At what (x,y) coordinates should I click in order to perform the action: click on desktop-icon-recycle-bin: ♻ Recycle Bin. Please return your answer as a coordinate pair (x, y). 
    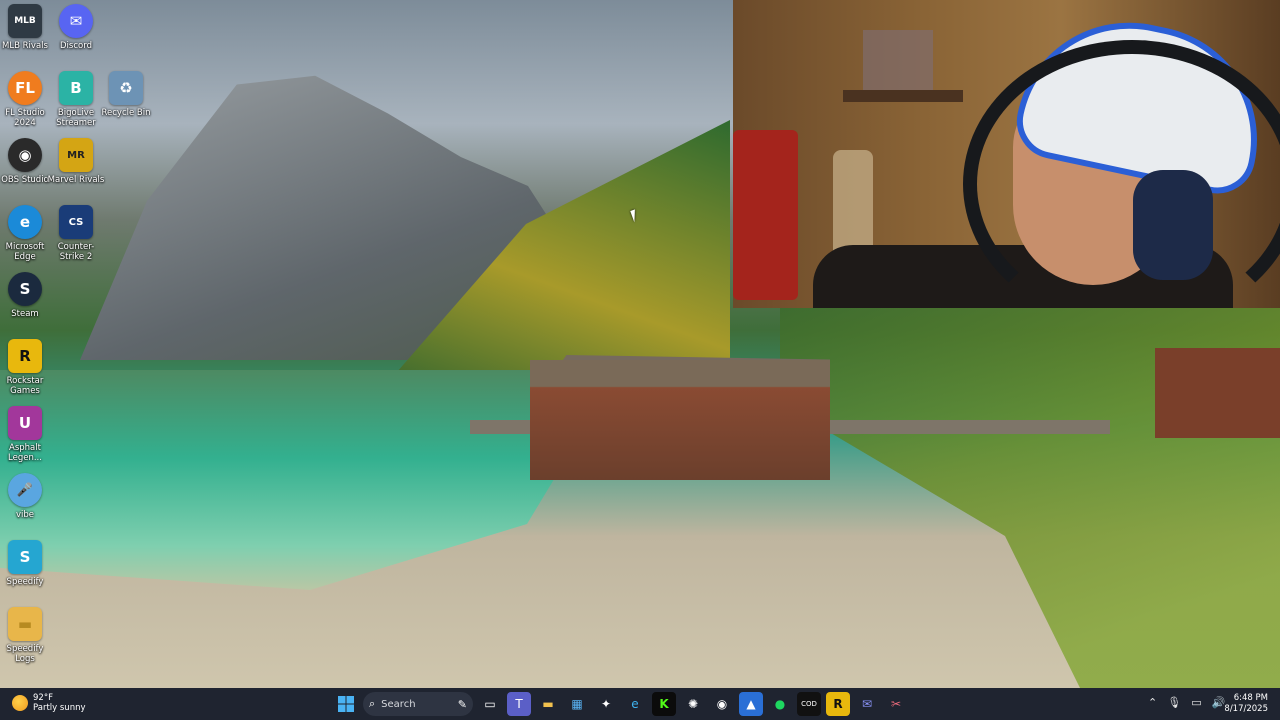
    Looking at the image, I should click on (126, 94).